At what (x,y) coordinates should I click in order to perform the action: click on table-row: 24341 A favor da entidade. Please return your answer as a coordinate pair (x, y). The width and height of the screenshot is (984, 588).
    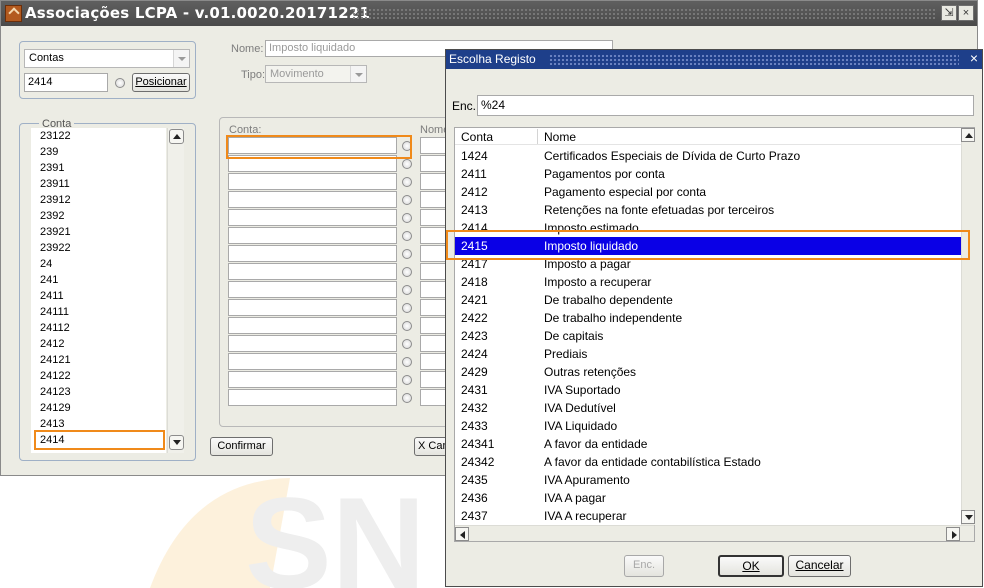
    Looking at the image, I should click on (708, 444).